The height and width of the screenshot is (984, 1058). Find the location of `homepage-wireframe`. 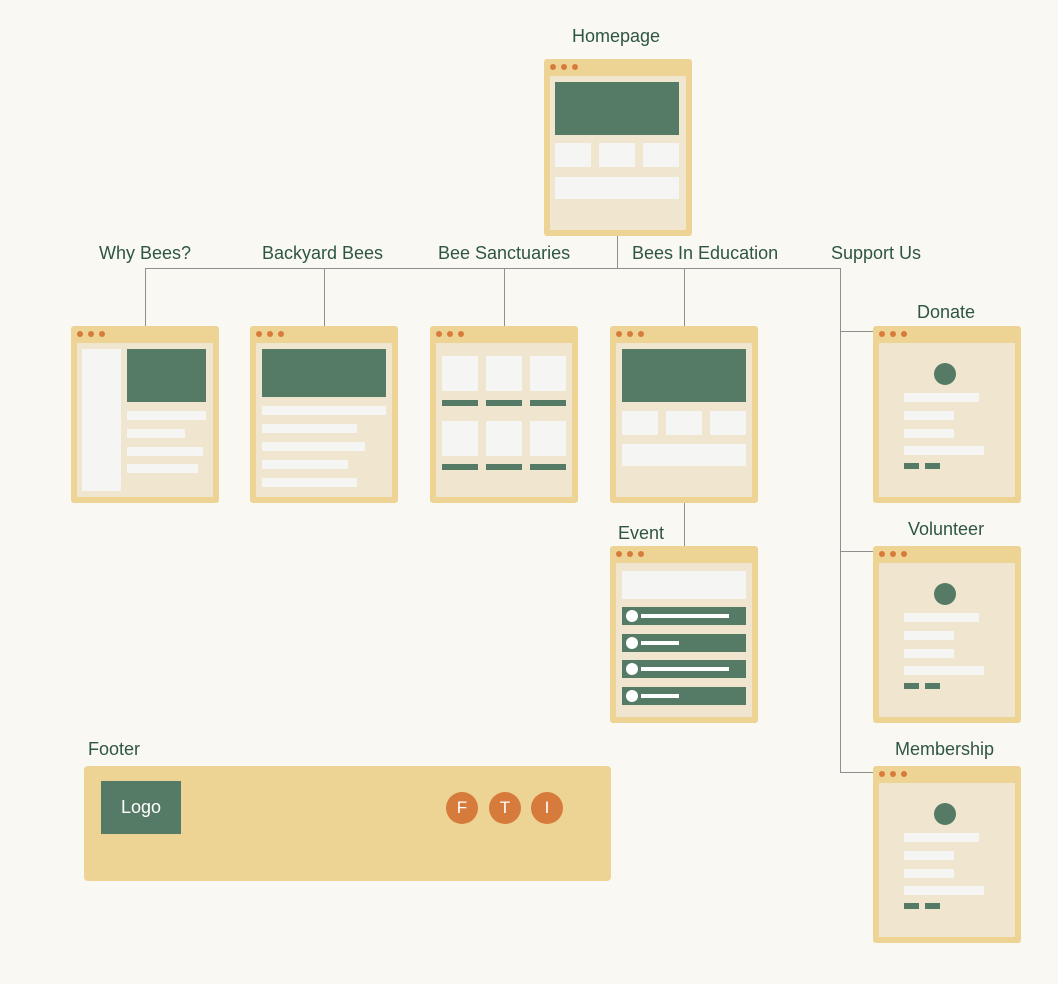

homepage-wireframe is located at coordinates (618, 147).